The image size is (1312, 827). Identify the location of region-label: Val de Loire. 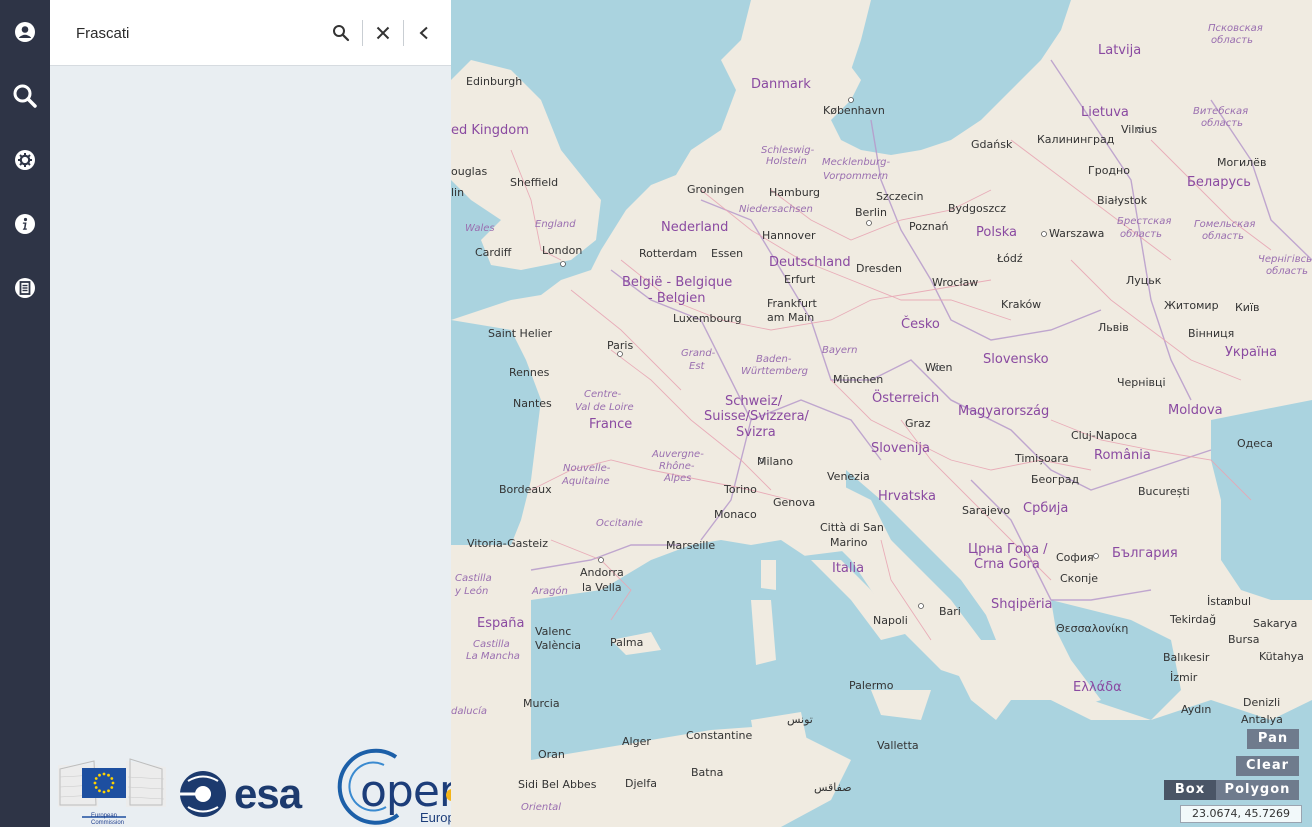
(604, 407).